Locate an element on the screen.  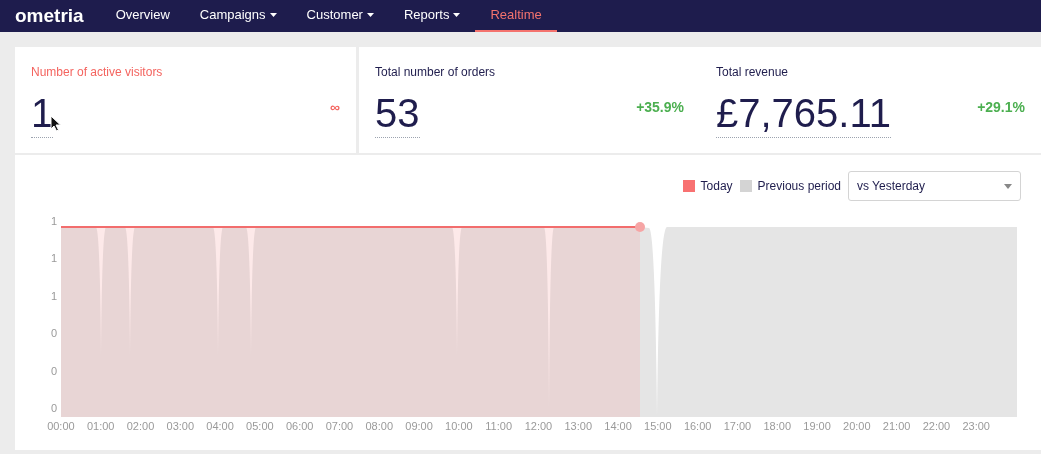
x-axis-label: 15:00 is located at coordinates (658, 426).